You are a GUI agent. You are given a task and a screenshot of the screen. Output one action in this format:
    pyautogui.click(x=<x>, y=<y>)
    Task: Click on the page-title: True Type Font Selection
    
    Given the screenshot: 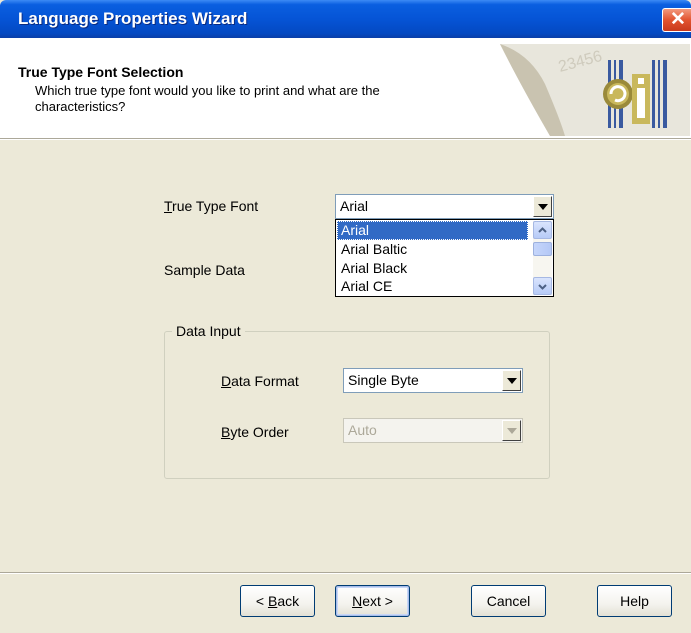 What is the action you would take?
    pyautogui.click(x=101, y=72)
    